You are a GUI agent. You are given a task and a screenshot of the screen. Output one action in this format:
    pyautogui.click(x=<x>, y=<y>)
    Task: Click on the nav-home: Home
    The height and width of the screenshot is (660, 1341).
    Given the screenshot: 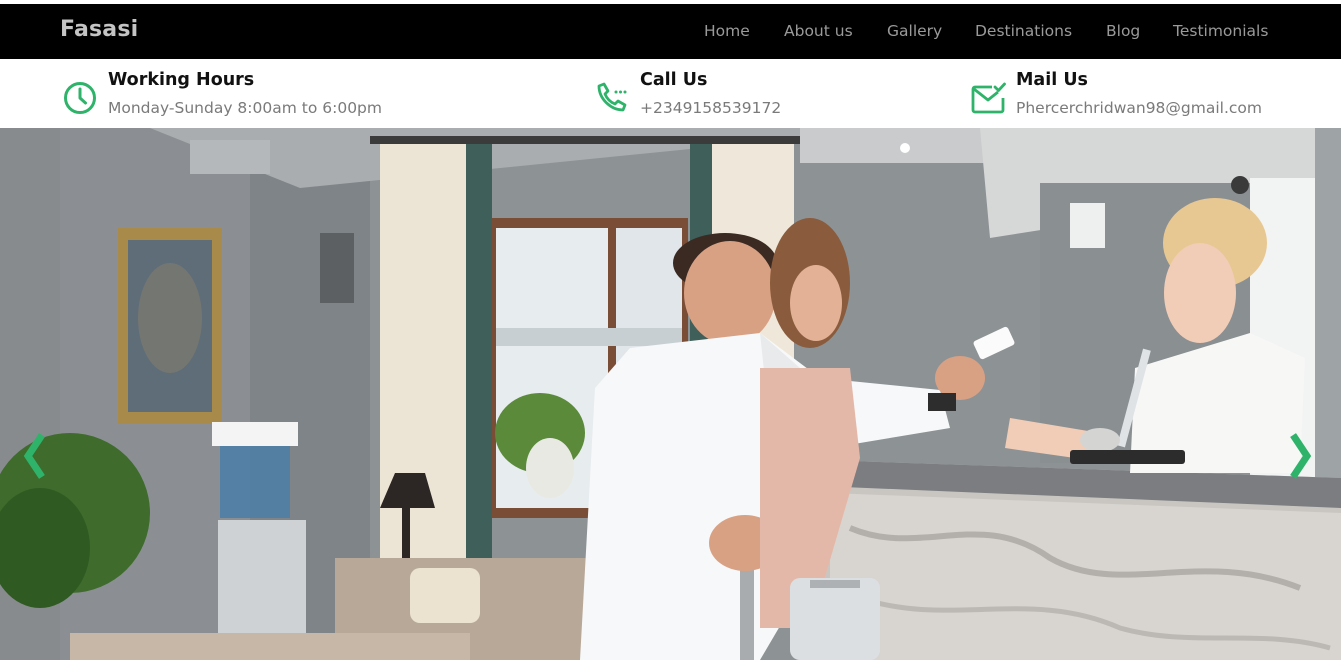 What is the action you would take?
    pyautogui.click(x=727, y=31)
    